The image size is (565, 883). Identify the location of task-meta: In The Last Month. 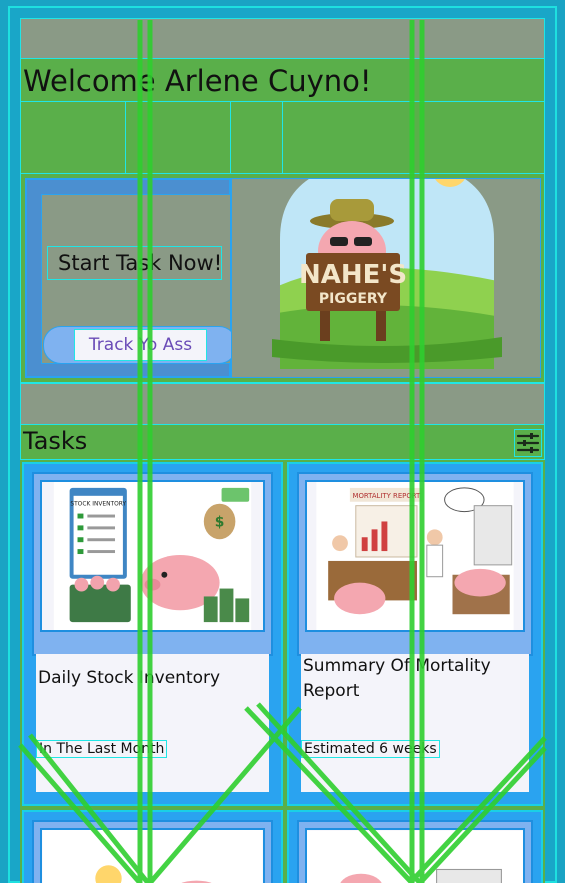
(102, 749).